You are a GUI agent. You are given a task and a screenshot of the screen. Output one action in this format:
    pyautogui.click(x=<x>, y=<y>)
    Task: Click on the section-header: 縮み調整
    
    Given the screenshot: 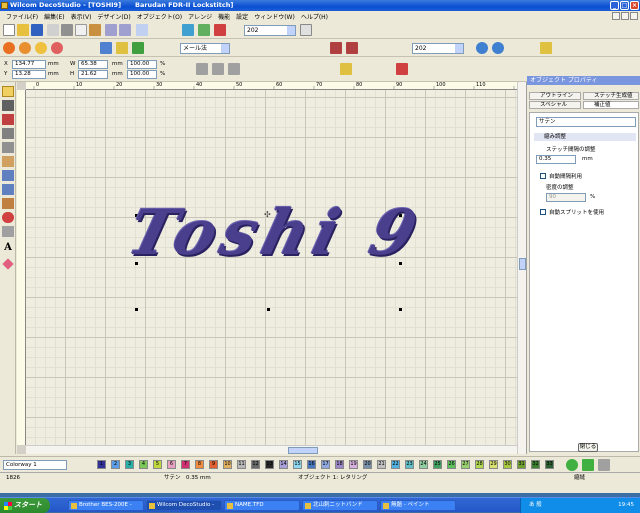 What is the action you would take?
    pyautogui.click(x=585, y=137)
    